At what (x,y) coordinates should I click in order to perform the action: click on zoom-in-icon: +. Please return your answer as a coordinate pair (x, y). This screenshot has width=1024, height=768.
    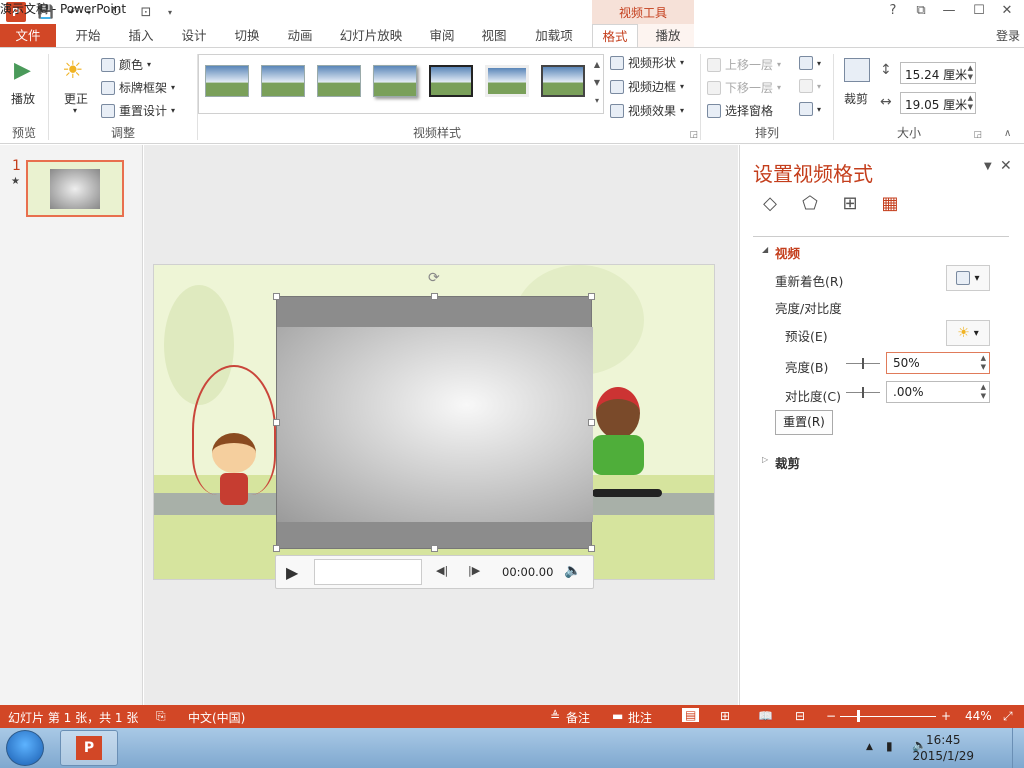
    Looking at the image, I should click on (946, 716).